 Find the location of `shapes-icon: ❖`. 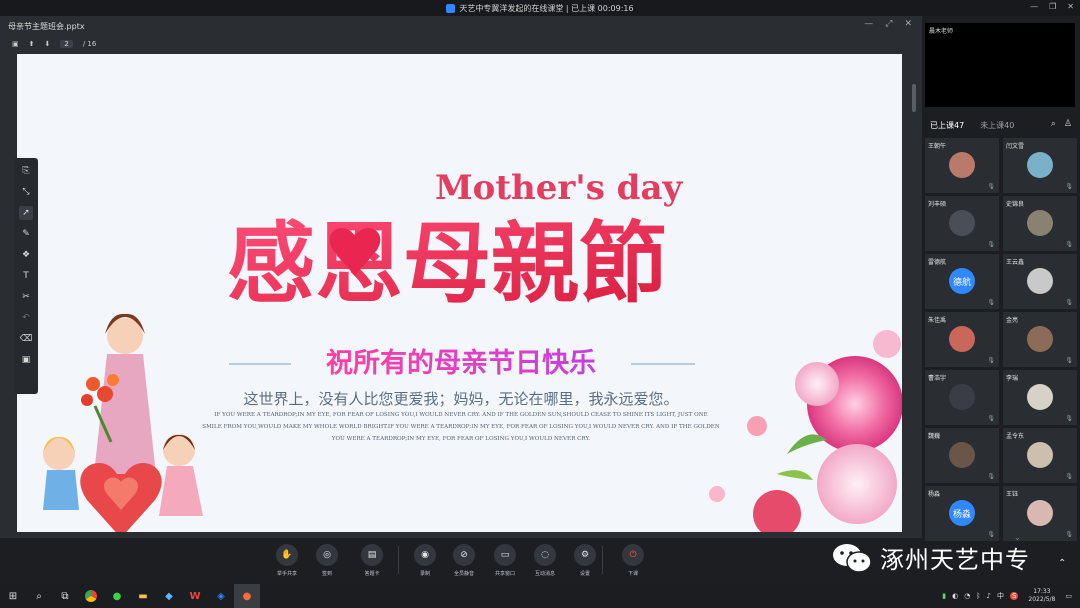

shapes-icon: ❖ is located at coordinates (26, 255).